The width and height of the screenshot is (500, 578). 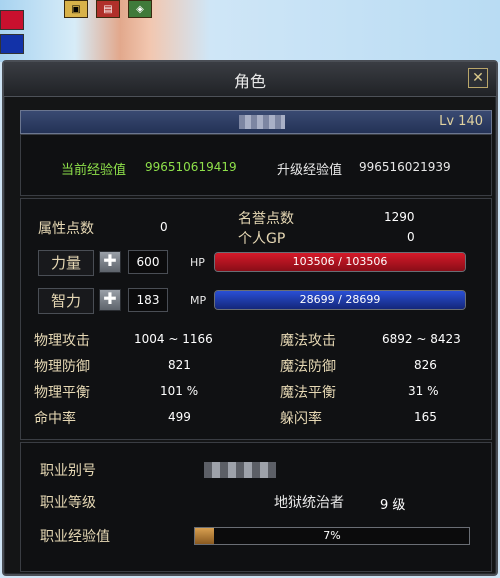 I want to click on current-exp-value: 996510619419, so click(x=191, y=167).